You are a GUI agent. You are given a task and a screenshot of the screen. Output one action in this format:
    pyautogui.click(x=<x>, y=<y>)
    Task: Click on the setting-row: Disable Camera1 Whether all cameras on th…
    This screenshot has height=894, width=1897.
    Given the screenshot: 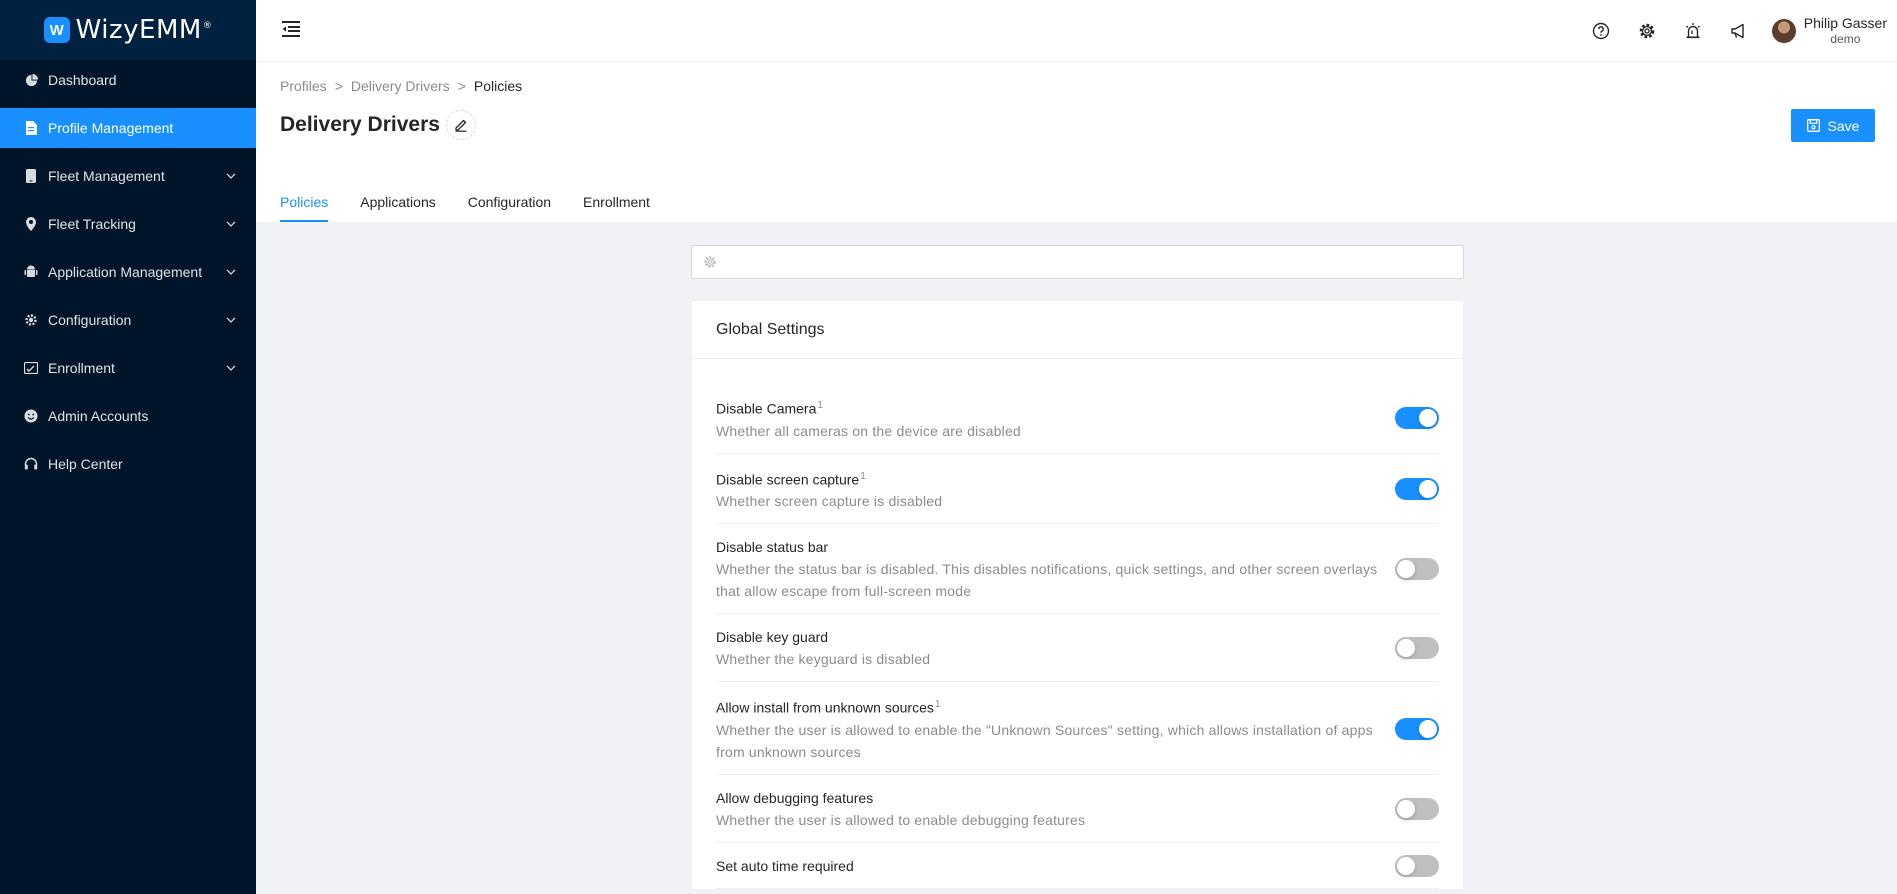 What is the action you would take?
    pyautogui.click(x=1077, y=418)
    